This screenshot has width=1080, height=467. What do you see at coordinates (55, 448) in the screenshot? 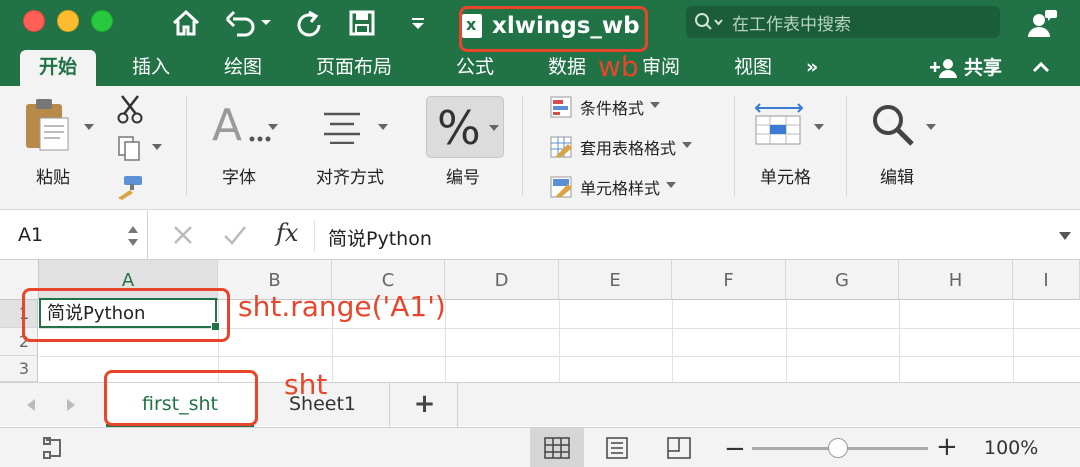
I see `macro-record-icon` at bounding box center [55, 448].